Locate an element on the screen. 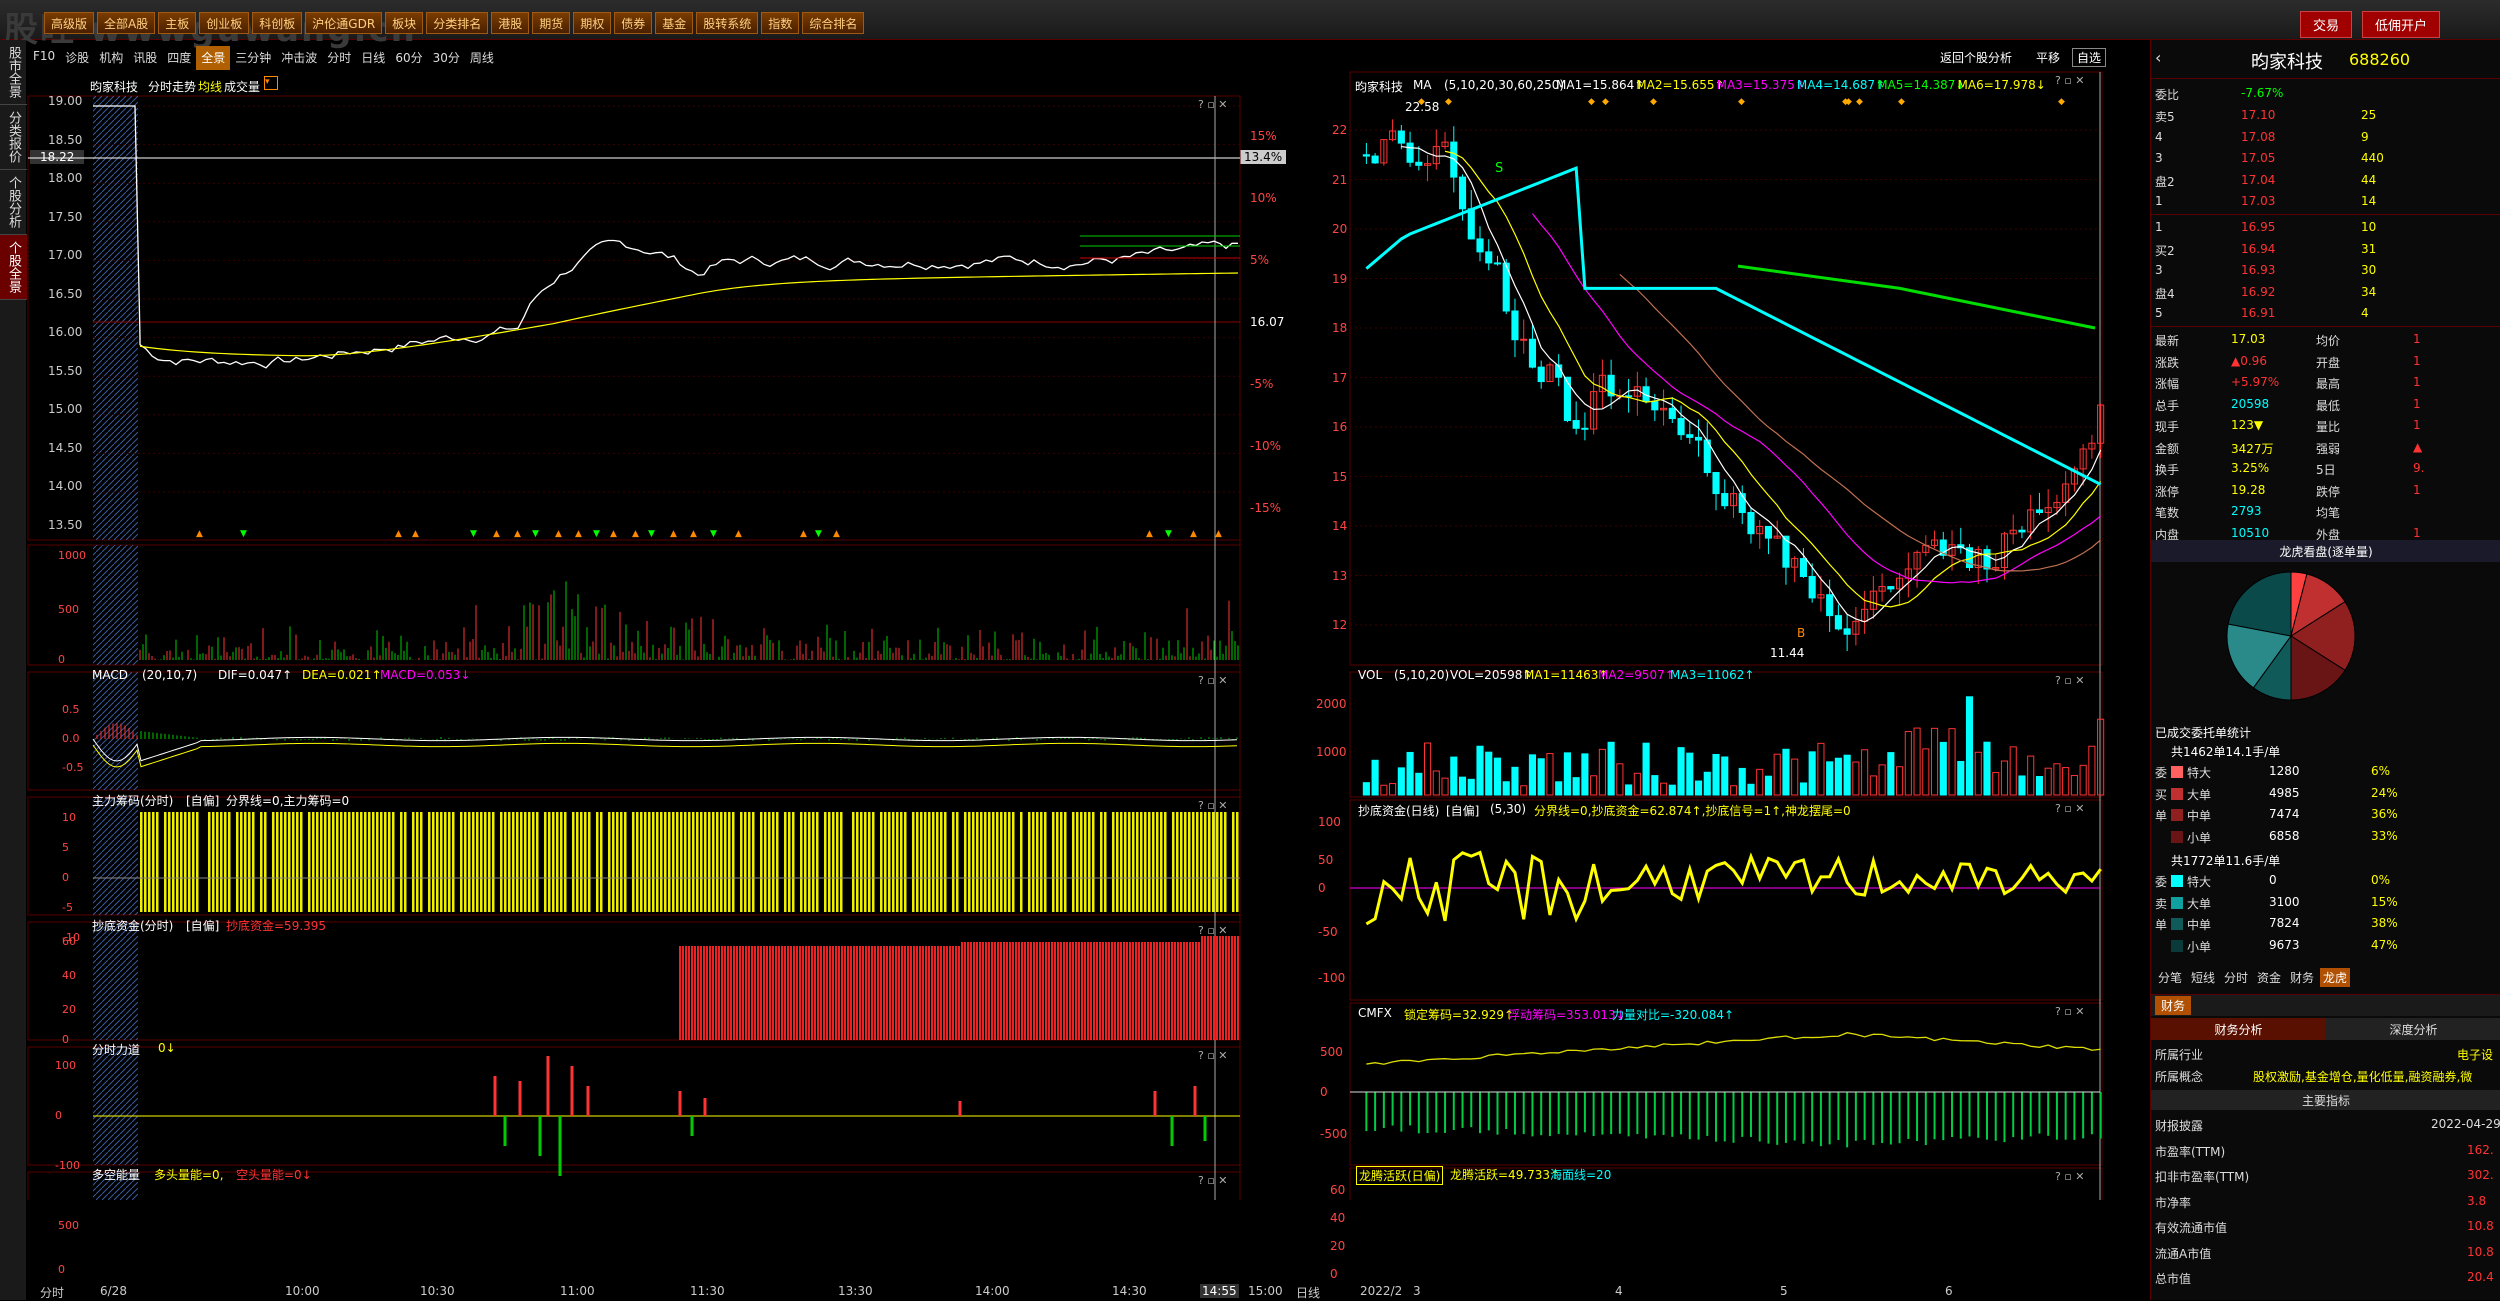 The height and width of the screenshot is (1301, 2500). quote-tab-1: 短线 is located at coordinates (2203, 977).